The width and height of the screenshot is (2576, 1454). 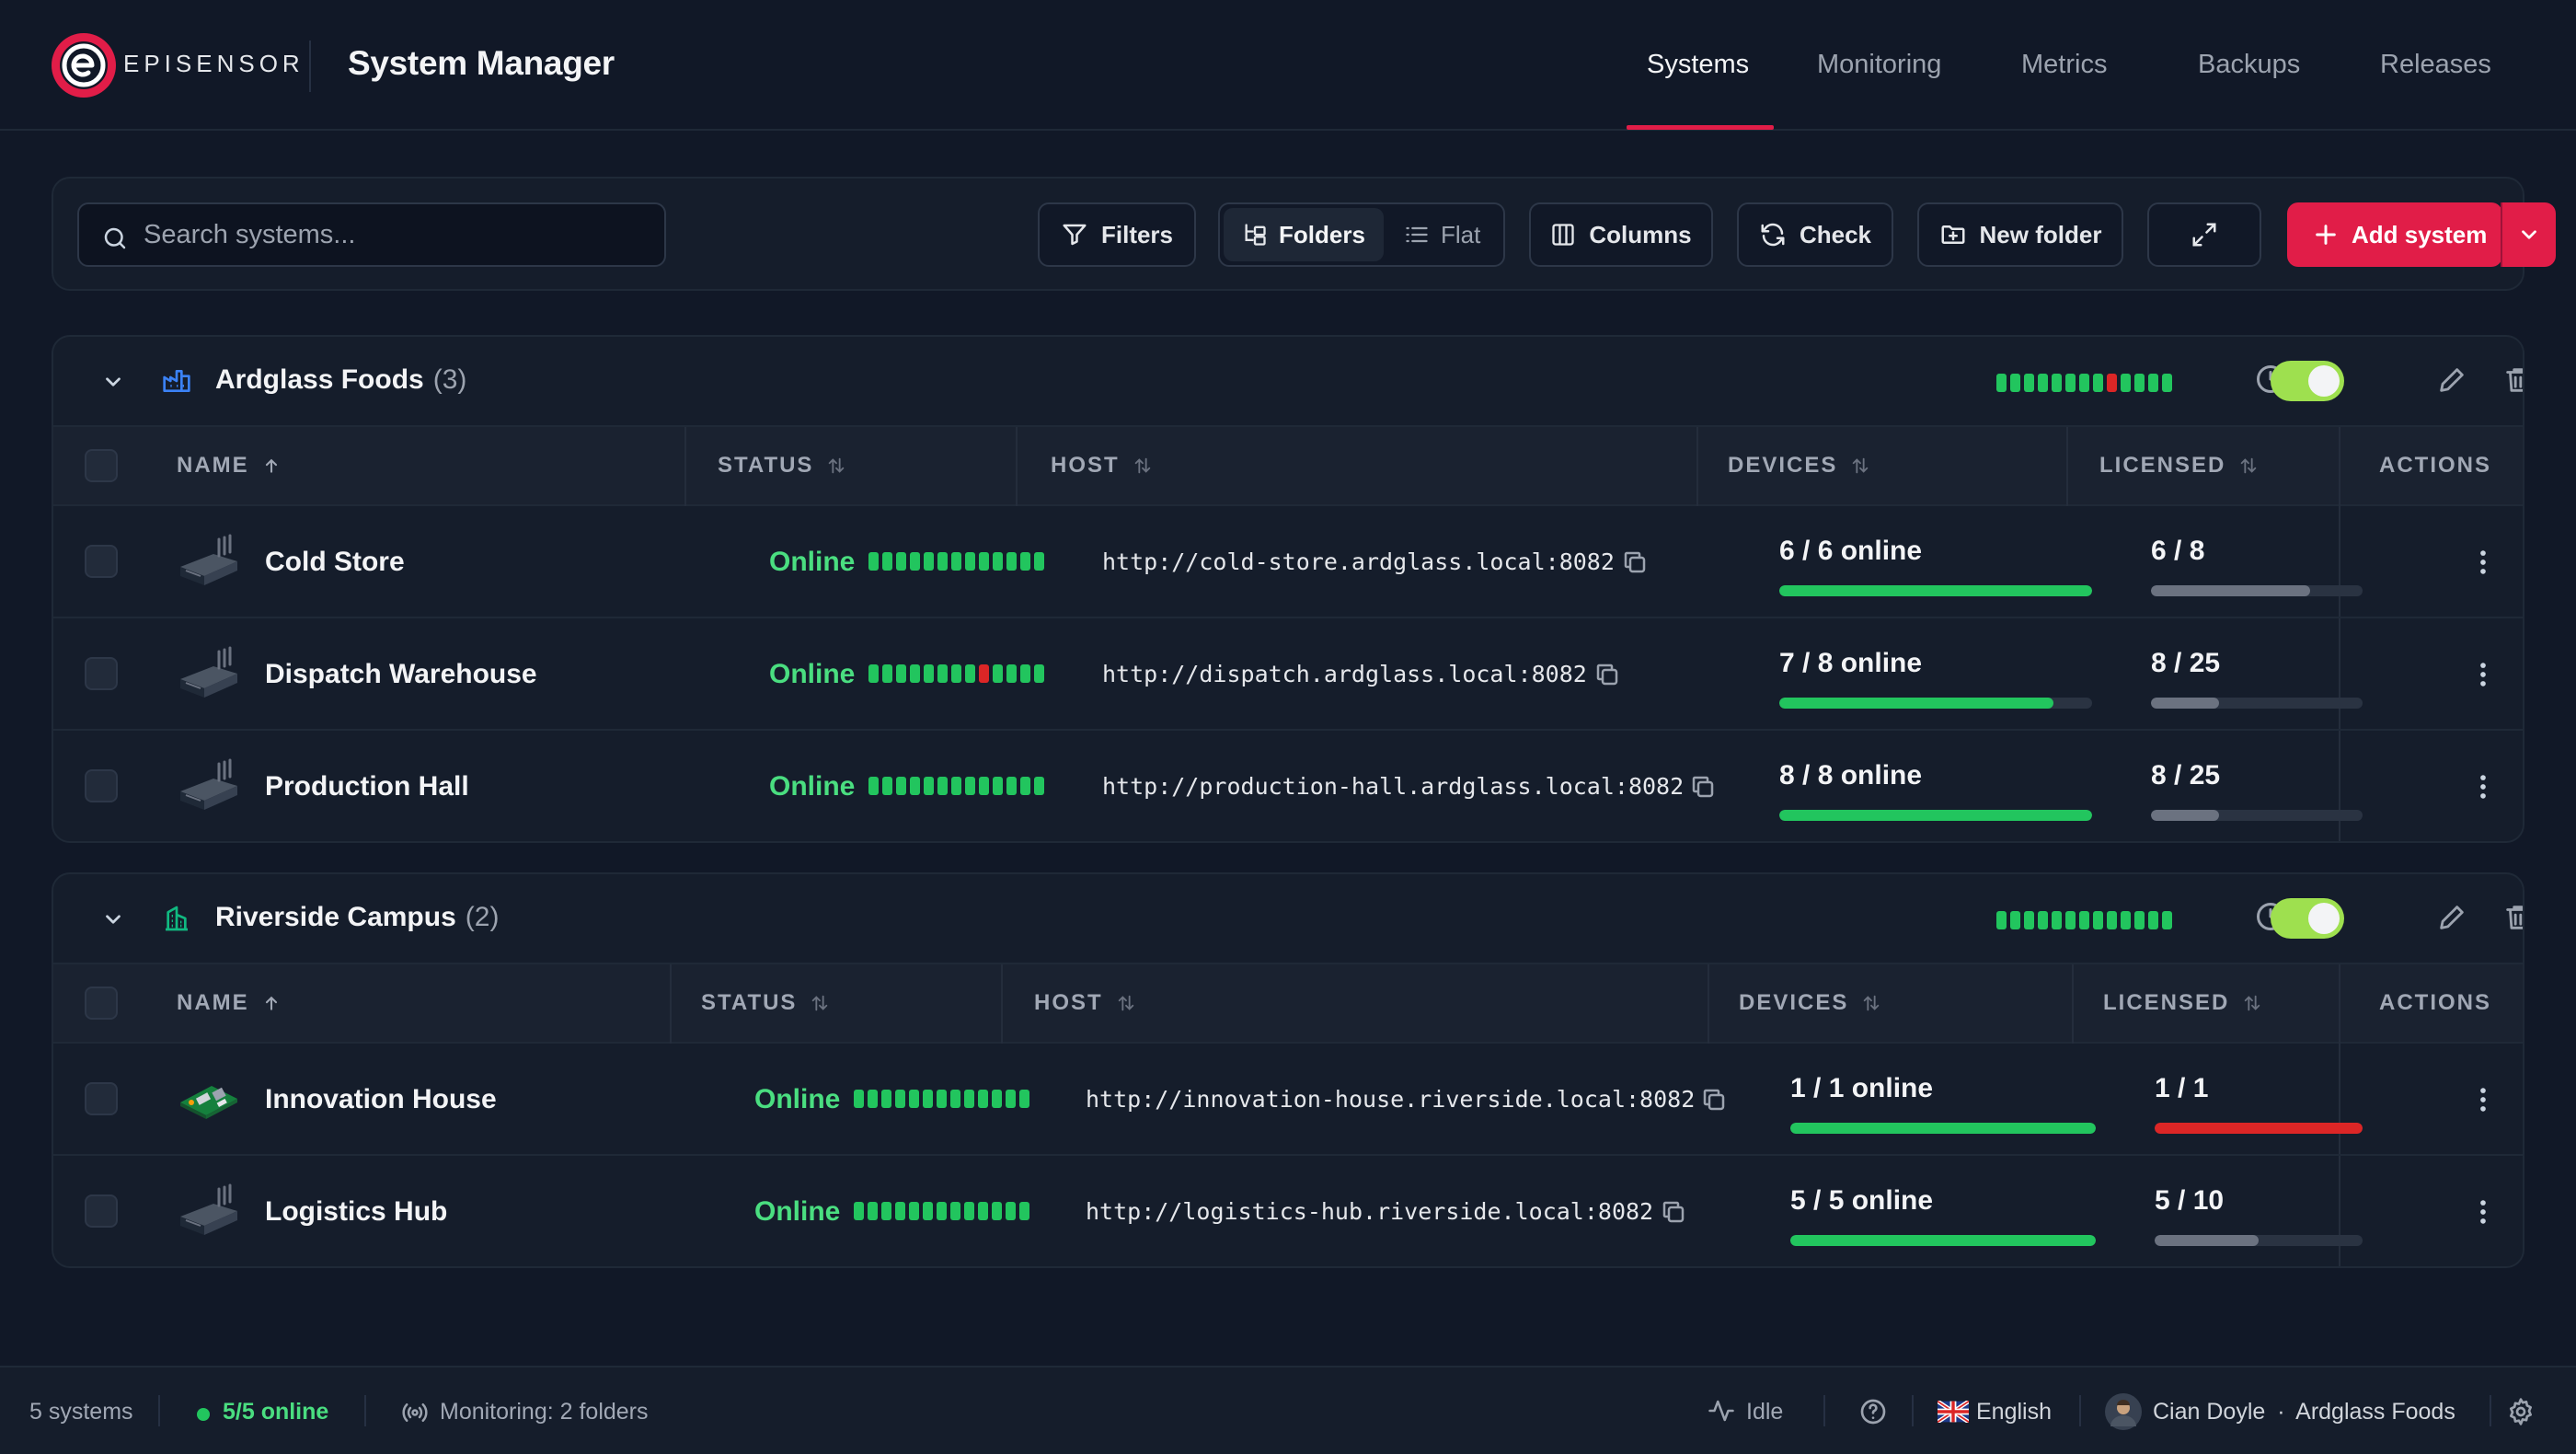 What do you see at coordinates (1698, 65) in the screenshot?
I see `nav-systems: Systems` at bounding box center [1698, 65].